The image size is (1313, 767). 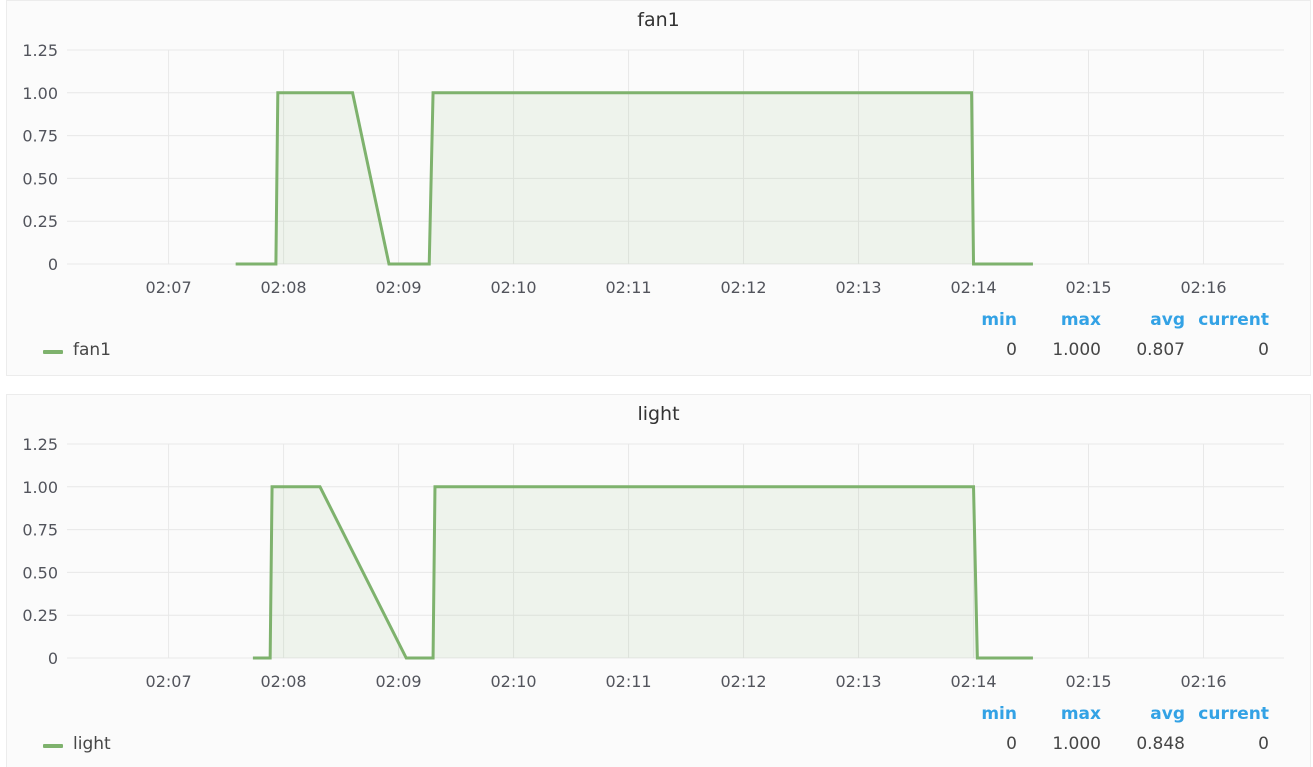 I want to click on legend-series-name: fan1, so click(x=92, y=350).